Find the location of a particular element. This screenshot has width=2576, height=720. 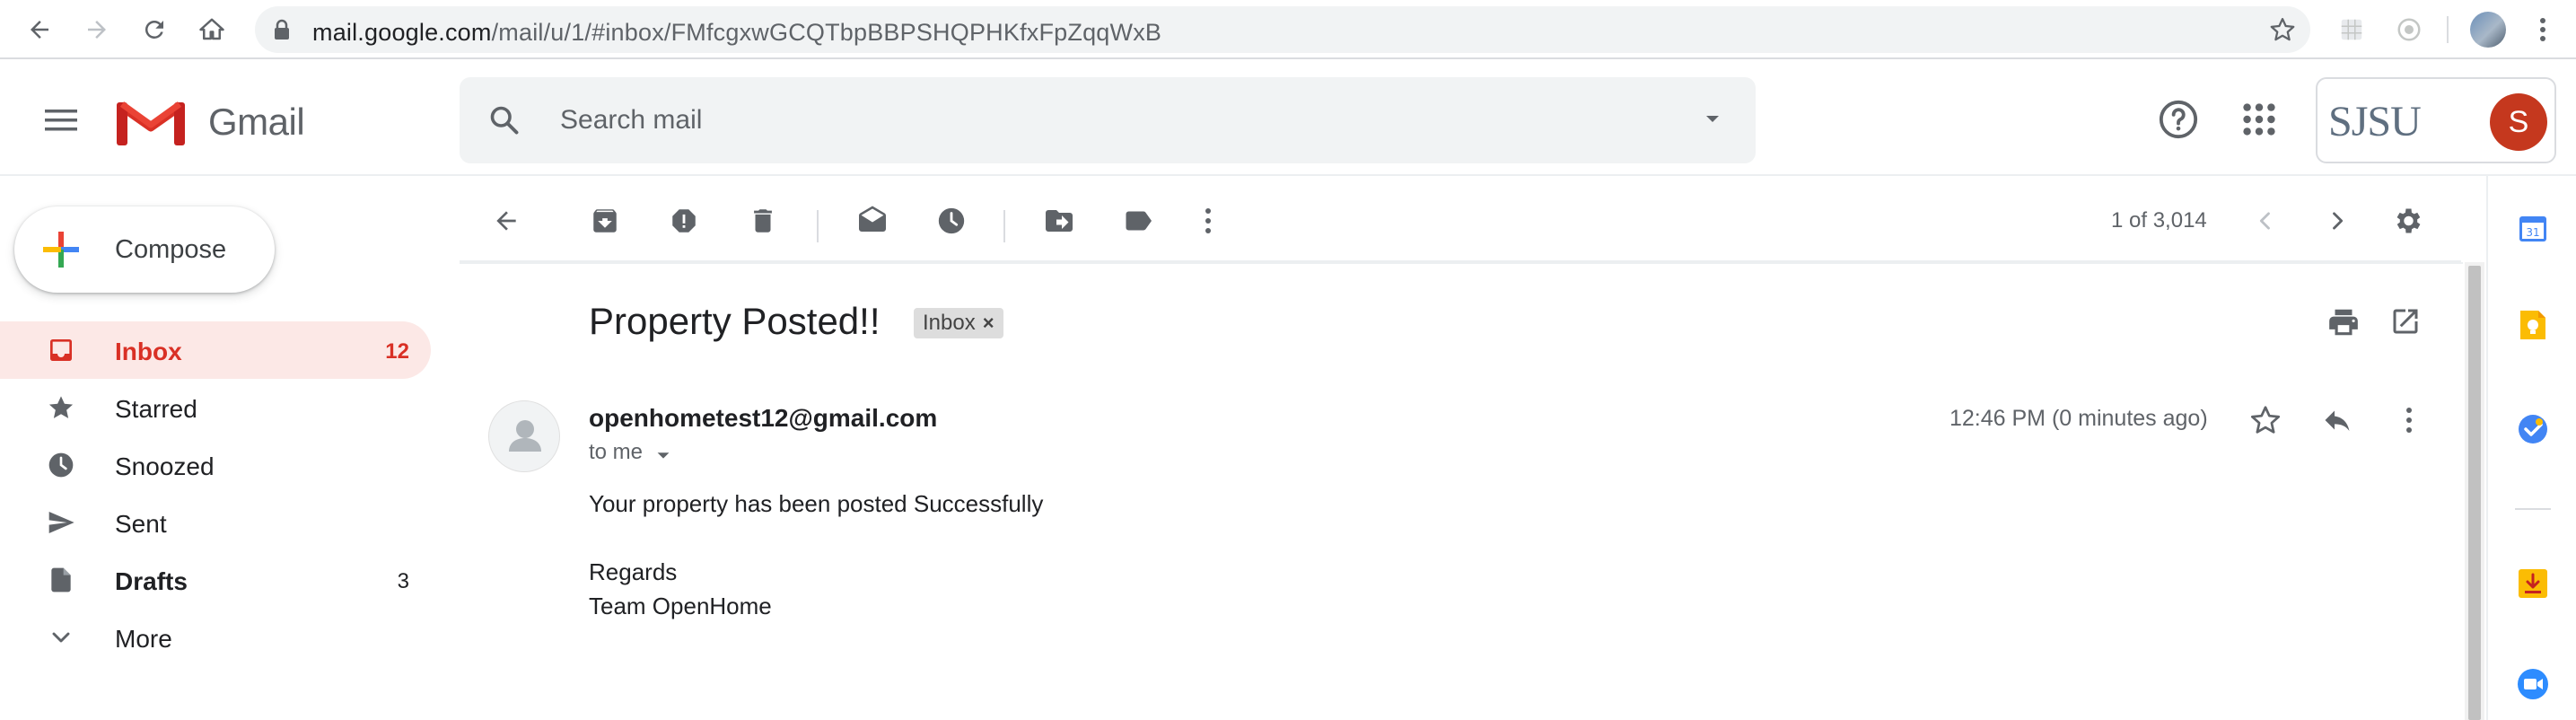

zoom-video-icon is located at coordinates (2533, 684).